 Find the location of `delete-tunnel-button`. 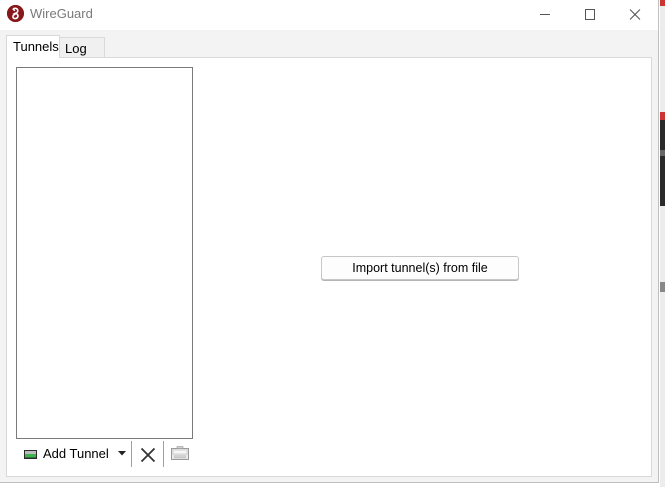

delete-tunnel-button is located at coordinates (148, 455).